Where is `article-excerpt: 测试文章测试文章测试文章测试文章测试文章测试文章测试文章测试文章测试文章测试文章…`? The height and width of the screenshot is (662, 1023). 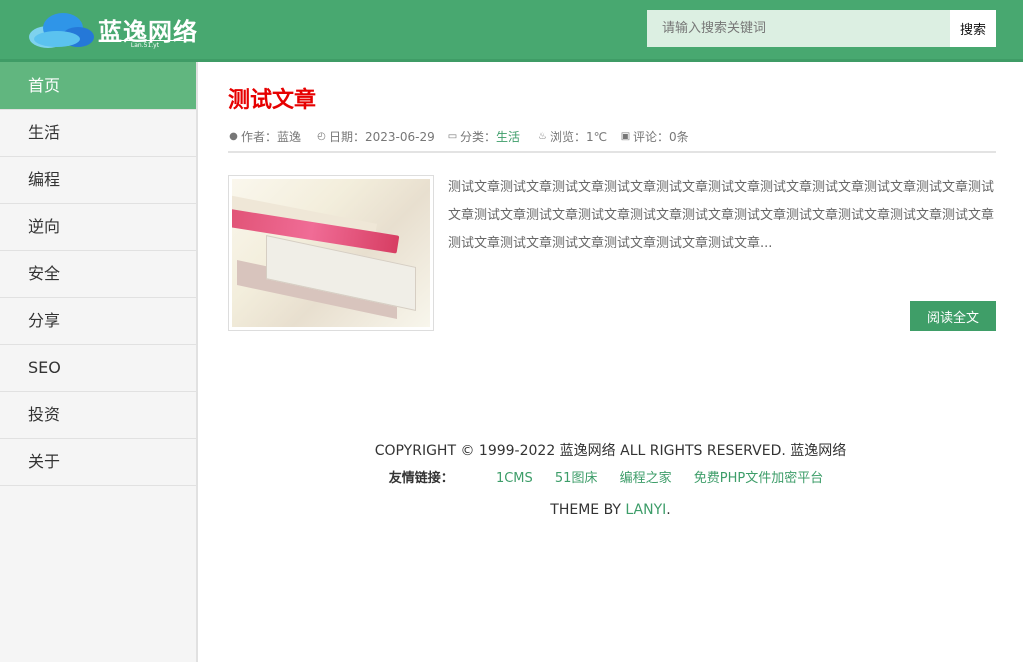 article-excerpt: 测试文章测试文章测试文章测试文章测试文章测试文章测试文章测试文章测试文章测试文章… is located at coordinates (721, 215).